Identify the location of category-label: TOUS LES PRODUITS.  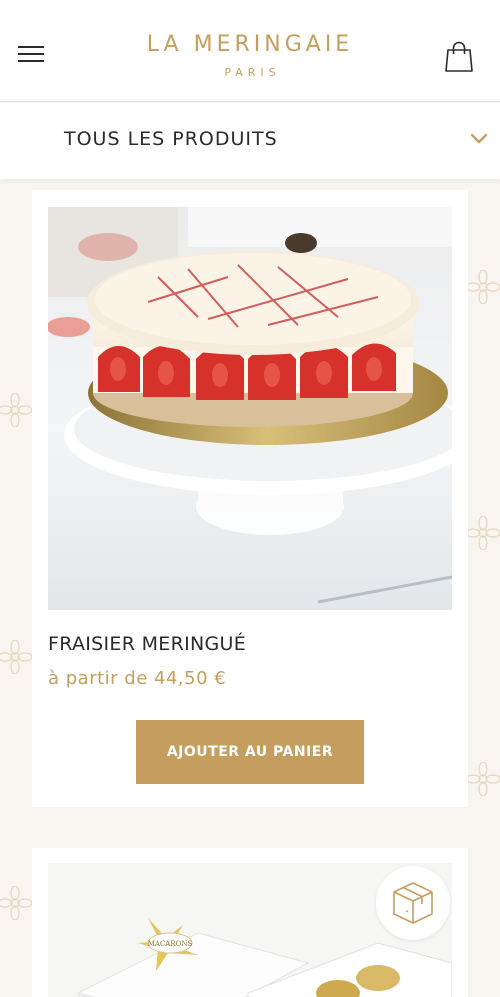
(171, 139).